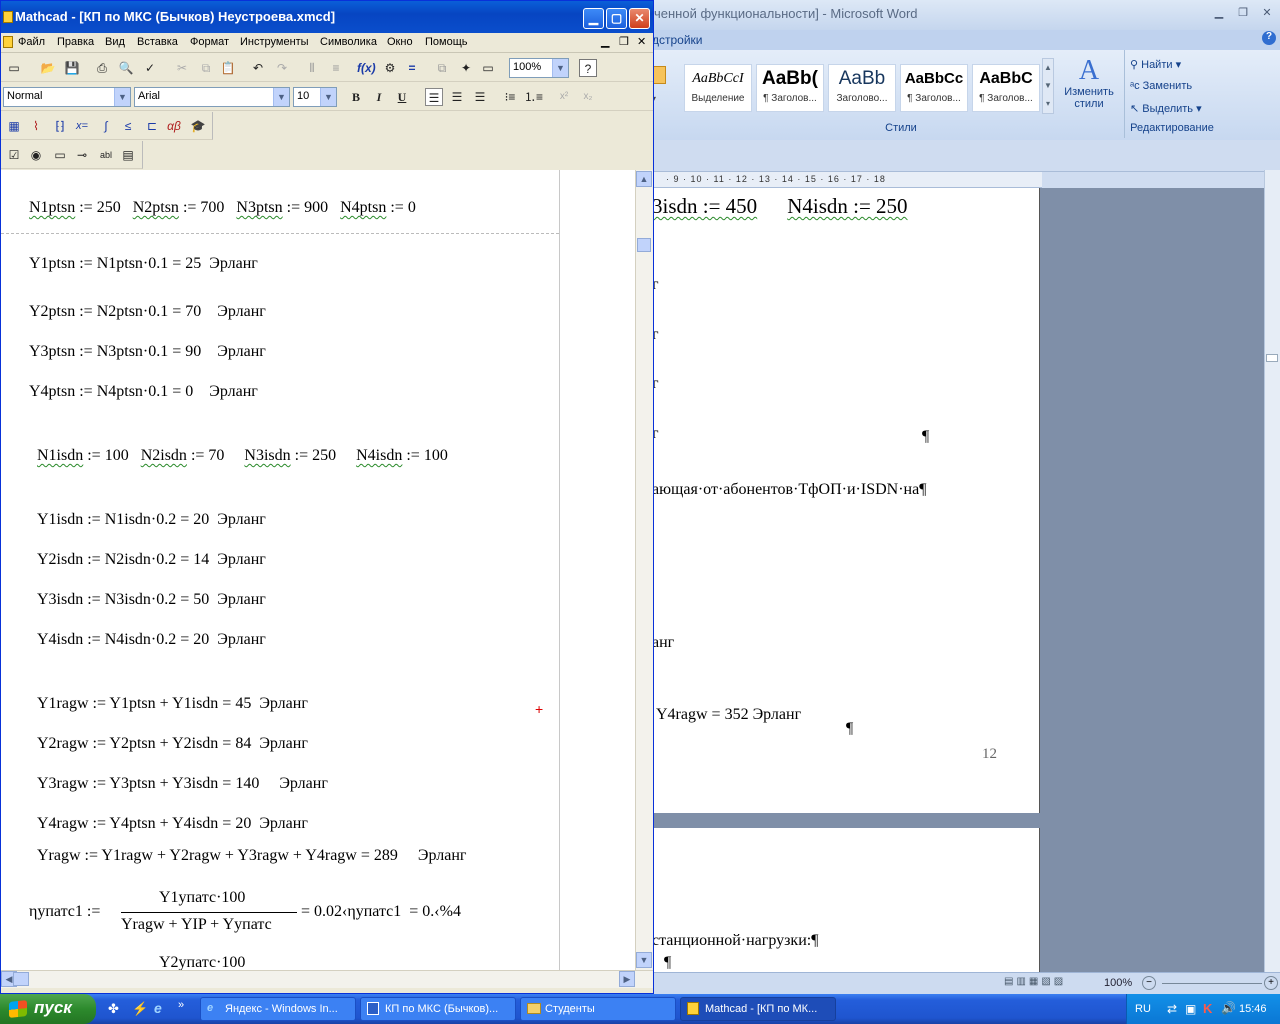  What do you see at coordinates (598, 1009) in the screenshot?
I see `task-students-folder: Студенты` at bounding box center [598, 1009].